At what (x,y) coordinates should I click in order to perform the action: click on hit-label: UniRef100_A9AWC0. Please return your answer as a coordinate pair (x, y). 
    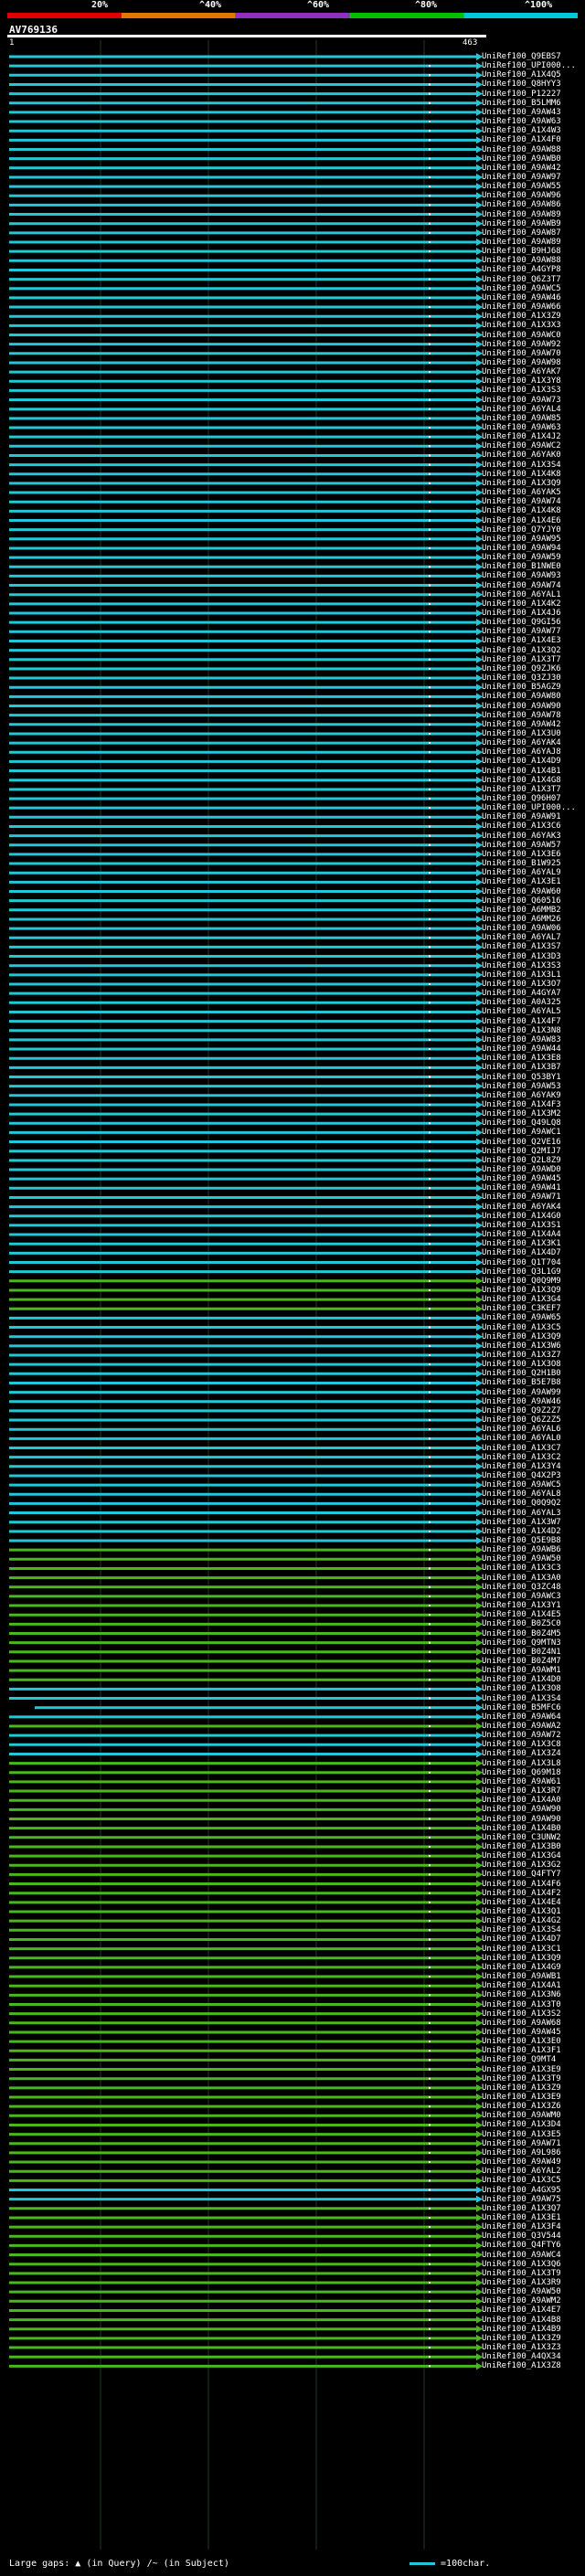
    Looking at the image, I should click on (521, 335).